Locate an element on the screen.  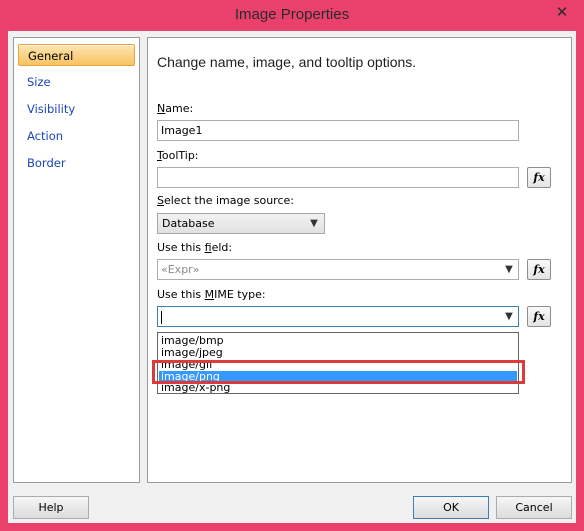
tooltip-input is located at coordinates (338, 177).